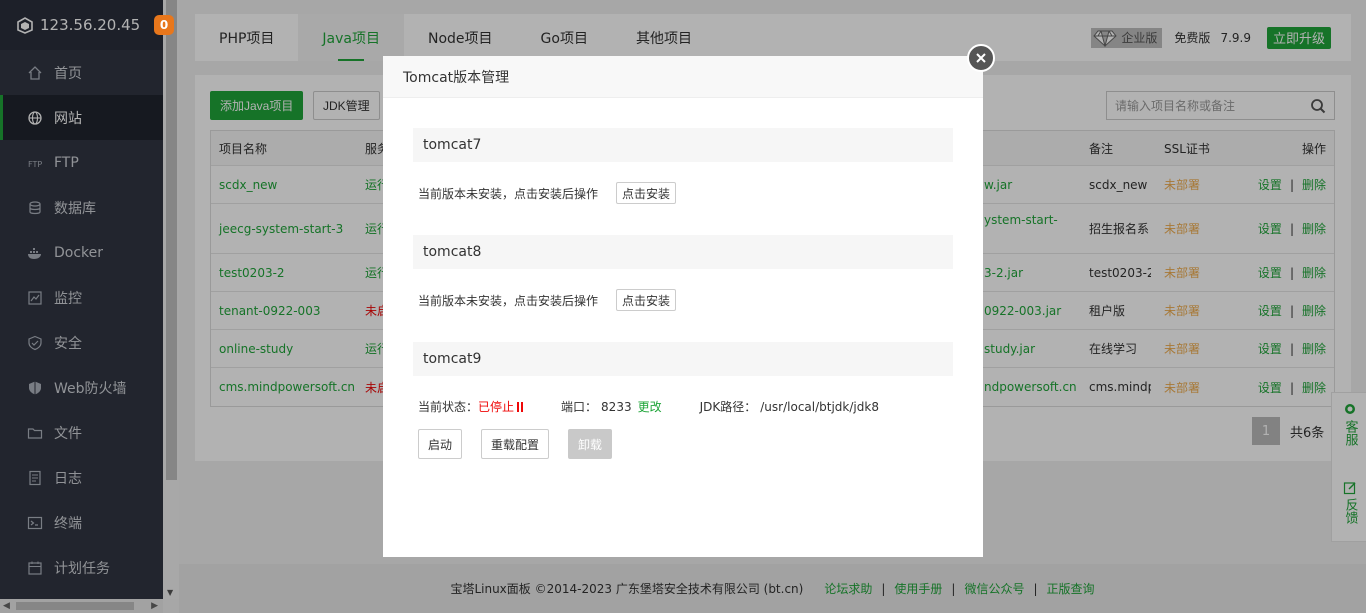 This screenshot has height=613, width=1366. I want to click on status-value: 已停止, so click(496, 407).